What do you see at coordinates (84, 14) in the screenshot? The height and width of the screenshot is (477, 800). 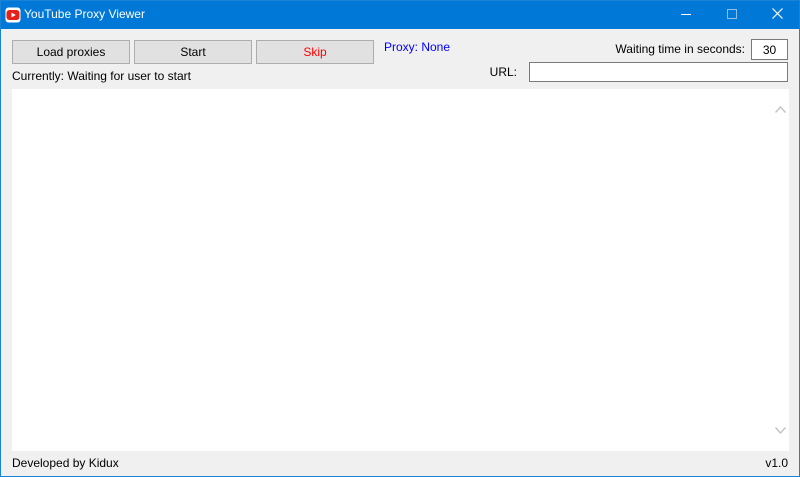 I see `window-title: YouTube Proxy Viewer` at bounding box center [84, 14].